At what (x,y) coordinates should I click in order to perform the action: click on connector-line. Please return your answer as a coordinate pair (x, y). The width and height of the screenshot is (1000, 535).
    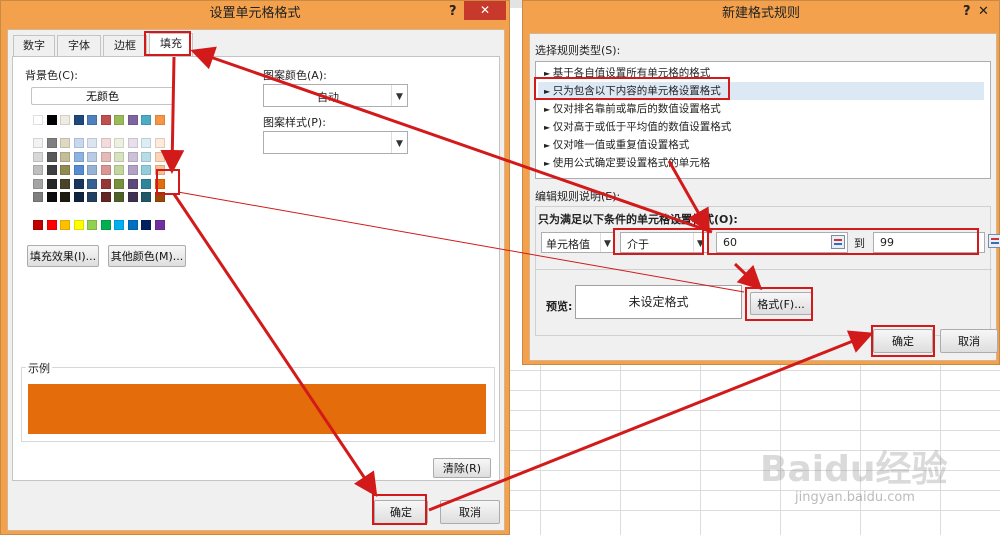
    Looking at the image, I should click on (461, 242).